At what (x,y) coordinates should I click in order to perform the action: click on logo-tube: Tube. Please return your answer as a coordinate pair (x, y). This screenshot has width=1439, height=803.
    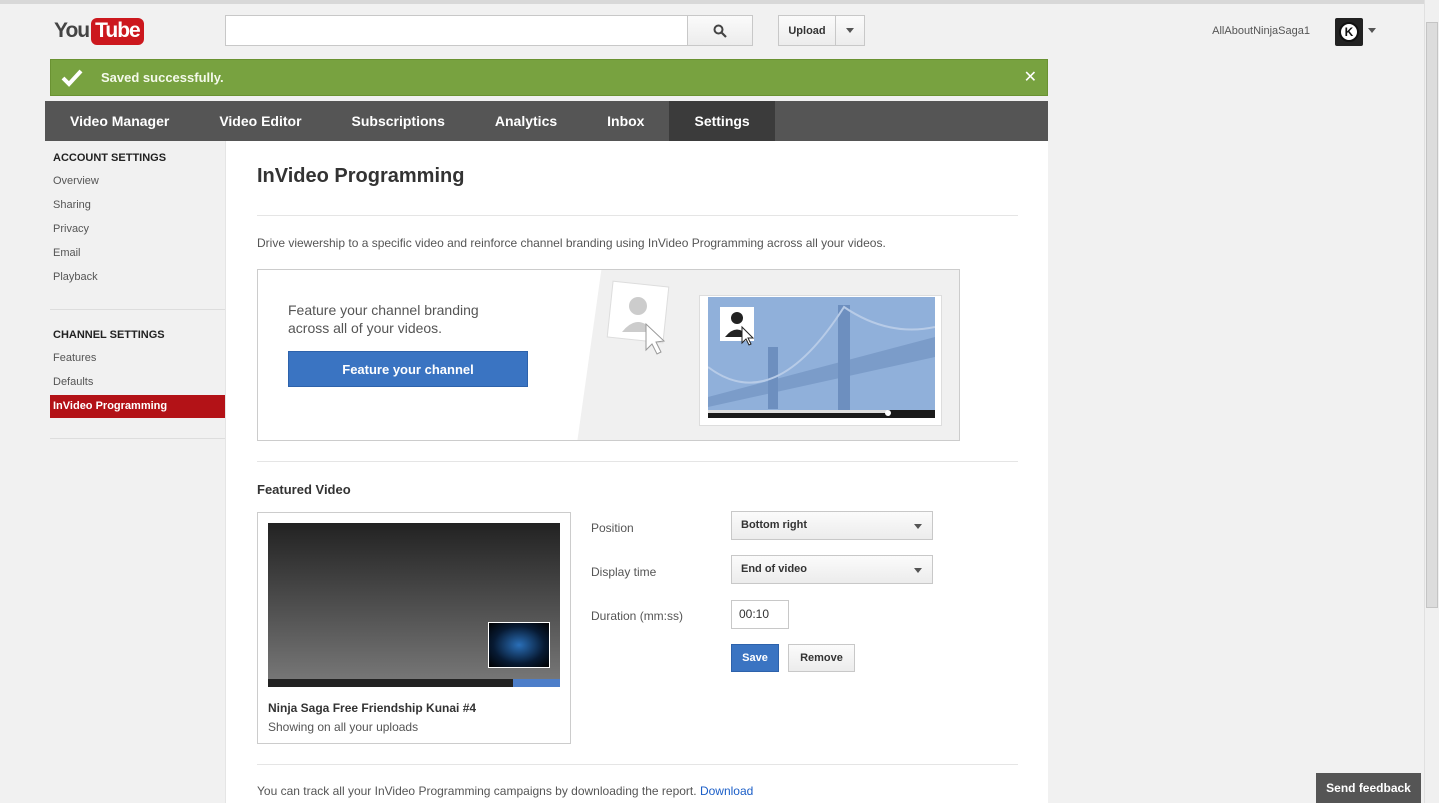
    Looking at the image, I should click on (117, 31).